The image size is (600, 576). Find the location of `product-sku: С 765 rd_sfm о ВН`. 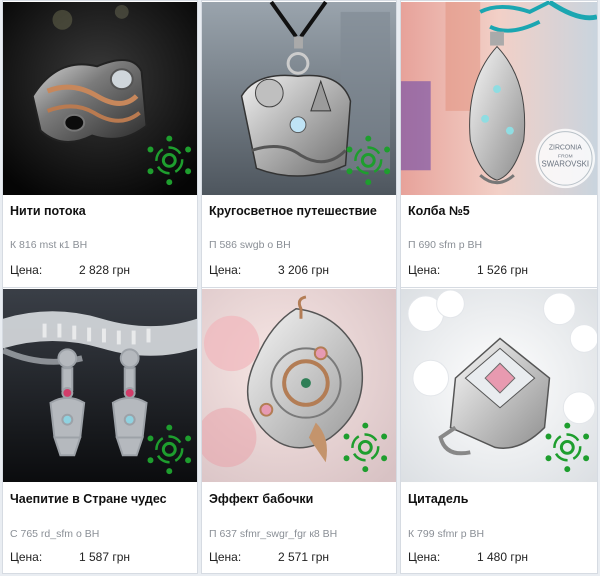

product-sku: С 765 rd_sfm о ВН is located at coordinates (55, 534).